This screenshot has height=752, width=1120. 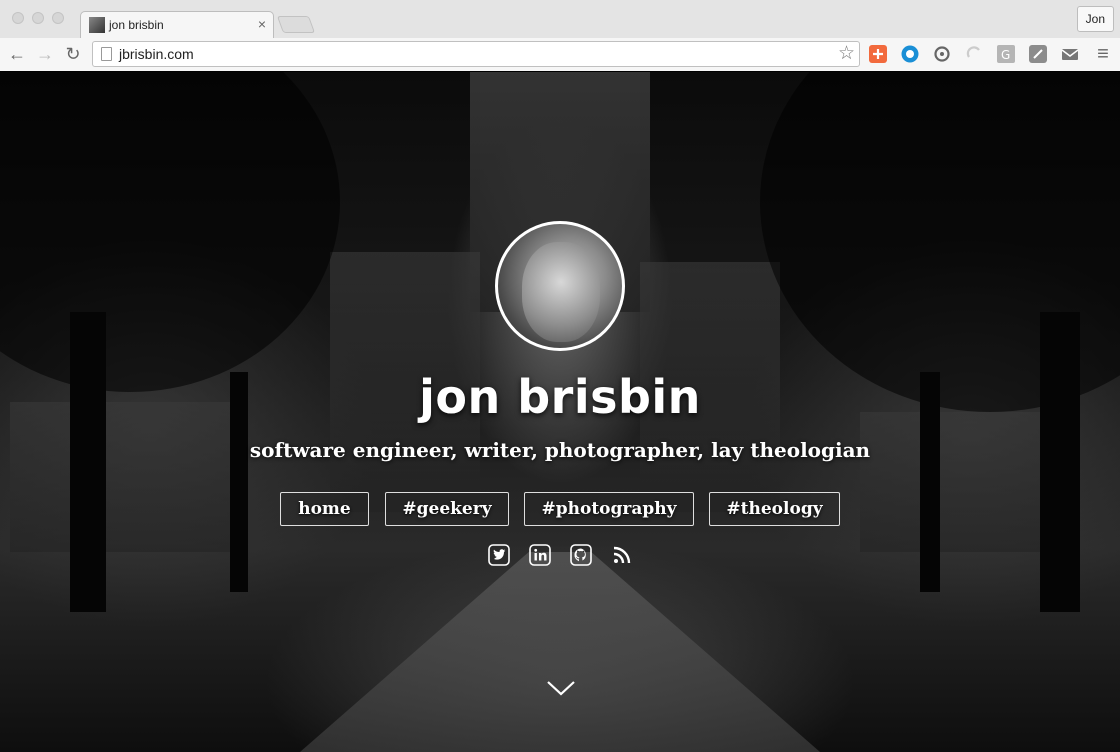 What do you see at coordinates (17, 54) in the screenshot?
I see `back-arrow-icon: ←` at bounding box center [17, 54].